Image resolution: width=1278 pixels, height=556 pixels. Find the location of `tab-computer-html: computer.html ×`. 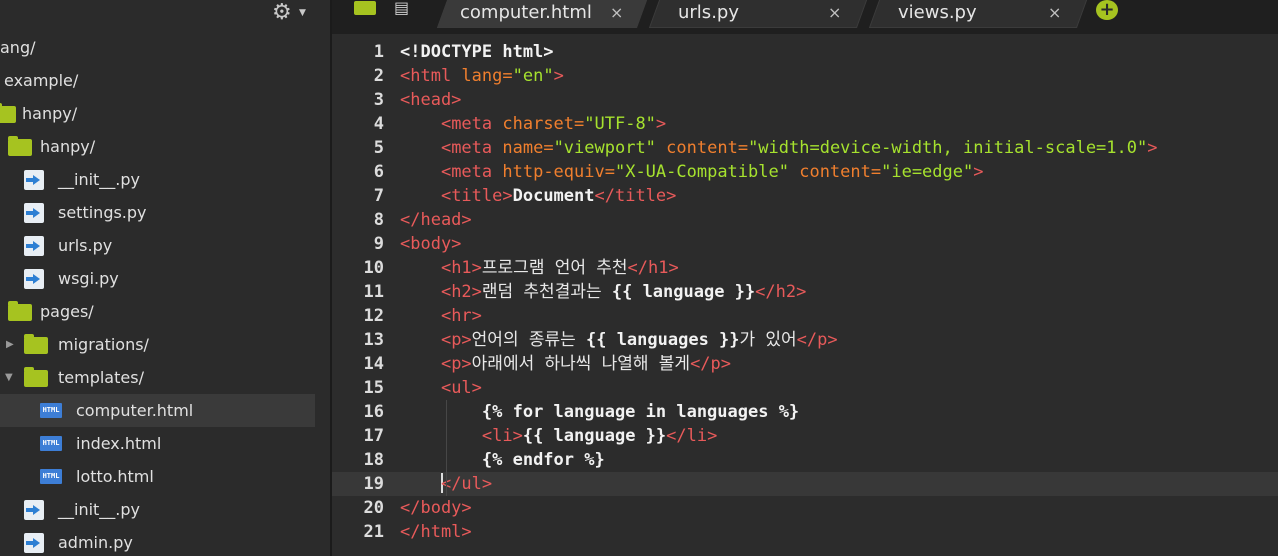

tab-computer-html: computer.html × is located at coordinates (542, 14).